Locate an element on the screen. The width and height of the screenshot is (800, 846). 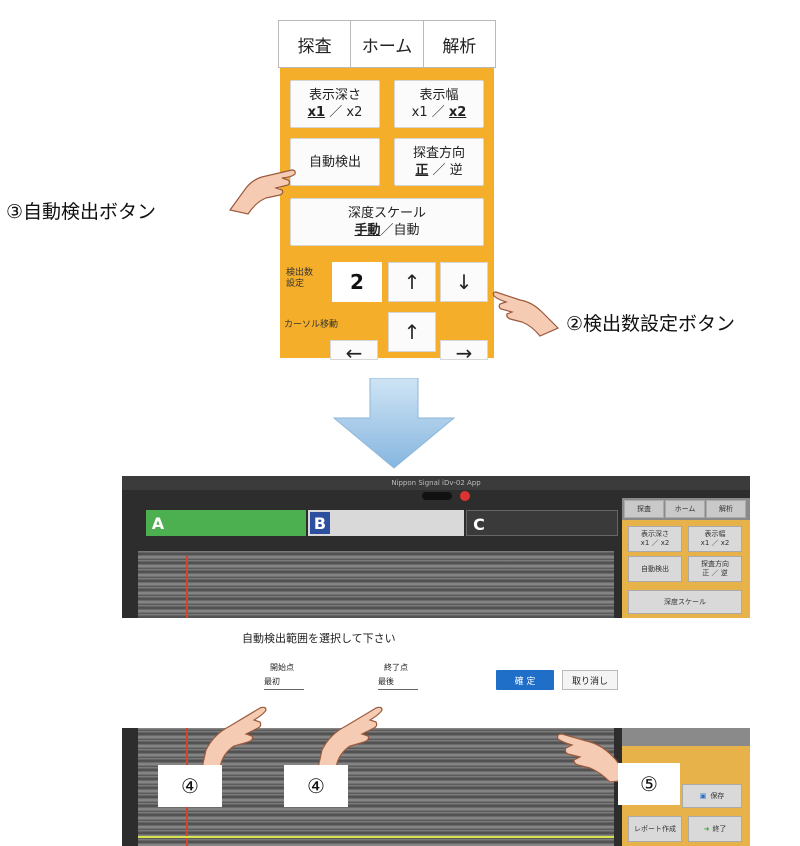
app-title: Nippon Signal iDv-02 App is located at coordinates (436, 483).